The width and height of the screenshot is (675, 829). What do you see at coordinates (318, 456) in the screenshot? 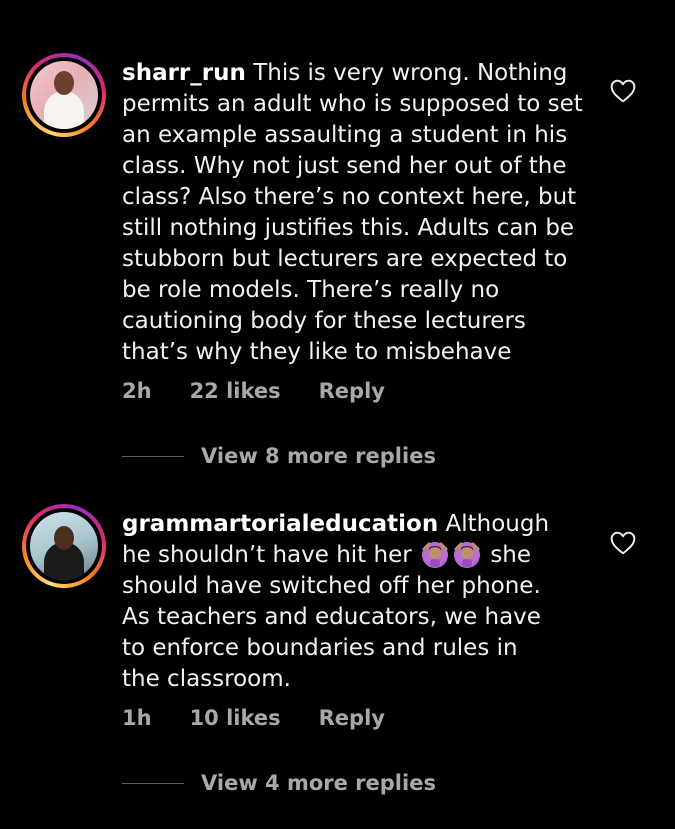
I see `view-replies-label: View 8 more replies` at bounding box center [318, 456].